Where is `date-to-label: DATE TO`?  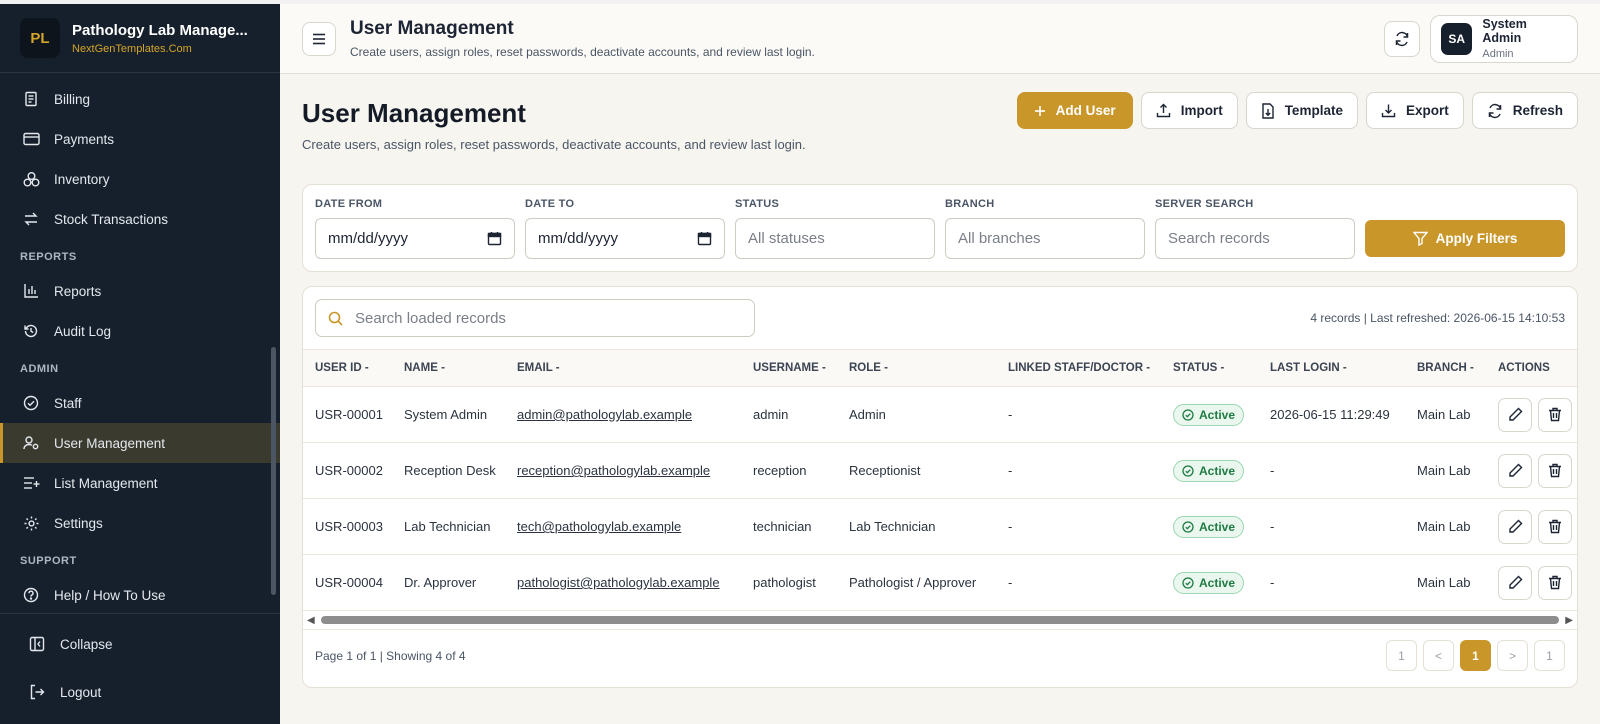
date-to-label: DATE TO is located at coordinates (550, 204).